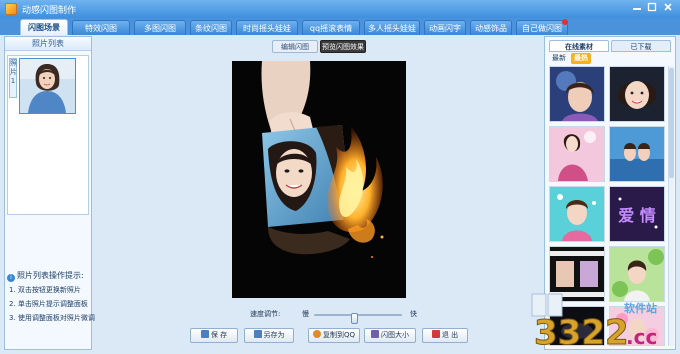  What do you see at coordinates (641, 337) in the screenshot?
I see `watermark-tld: .cc` at bounding box center [641, 337].